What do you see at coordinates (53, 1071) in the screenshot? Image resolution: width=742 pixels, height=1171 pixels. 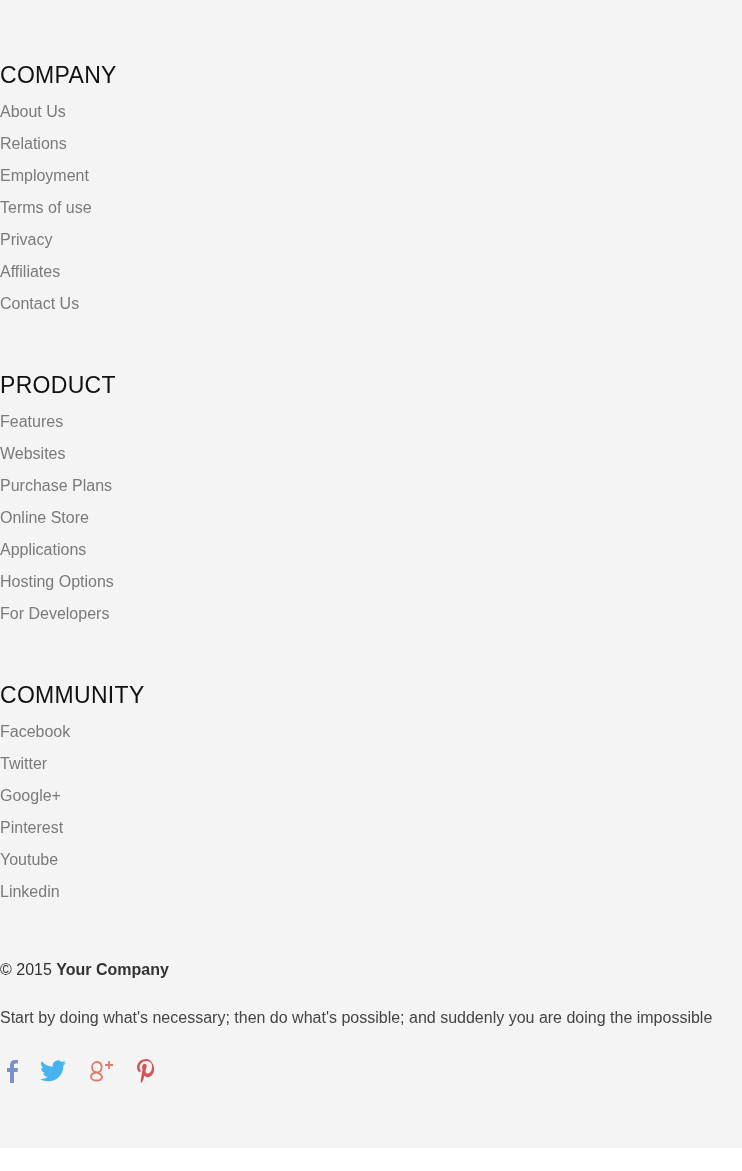 I see `bird-icon` at bounding box center [53, 1071].